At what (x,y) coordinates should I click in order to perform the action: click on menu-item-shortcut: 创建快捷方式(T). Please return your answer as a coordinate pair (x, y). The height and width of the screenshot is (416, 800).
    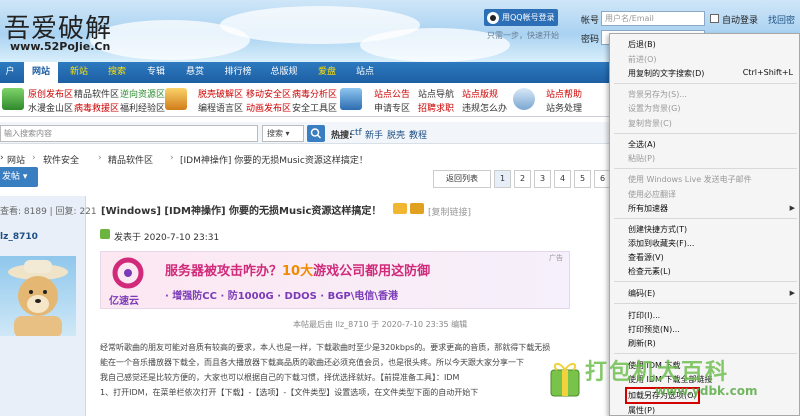
    Looking at the image, I should click on (657, 229).